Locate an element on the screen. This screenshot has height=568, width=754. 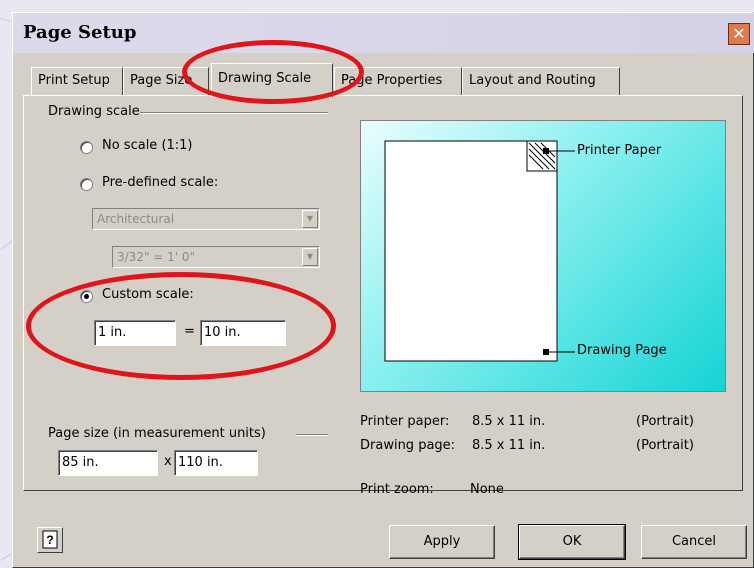
page-width-field: 85 in. is located at coordinates (108, 463).